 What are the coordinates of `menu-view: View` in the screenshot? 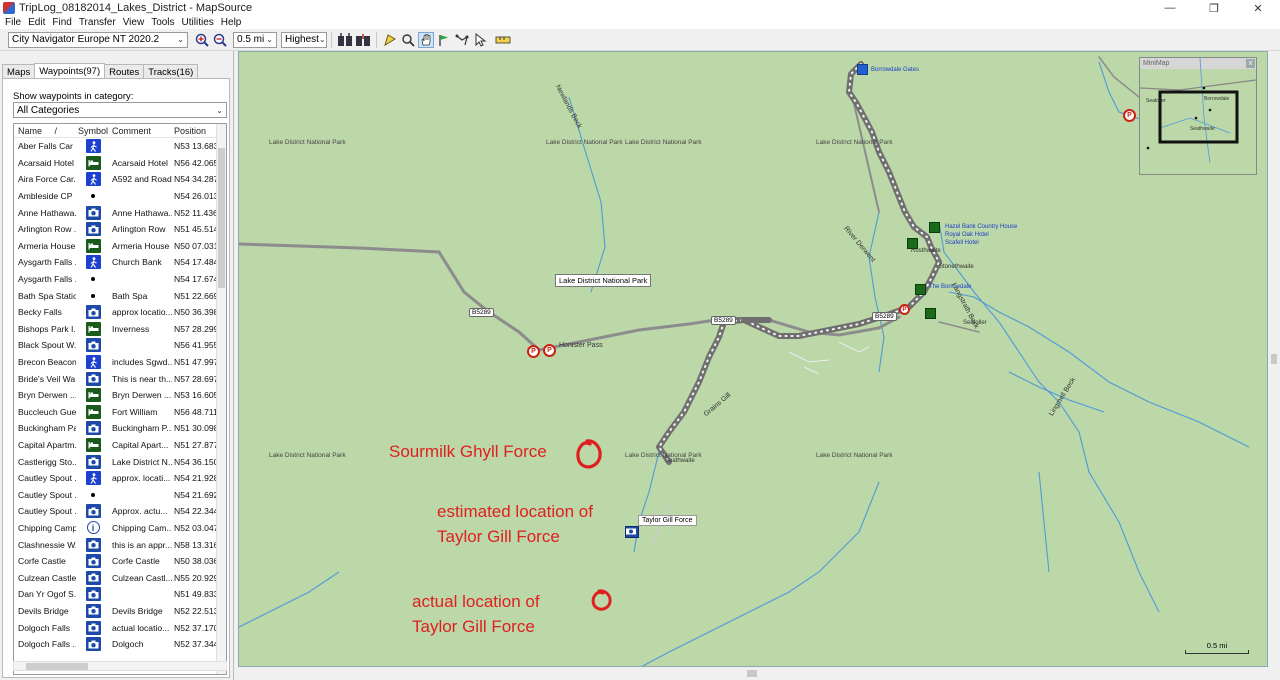 It's located at (135, 22).